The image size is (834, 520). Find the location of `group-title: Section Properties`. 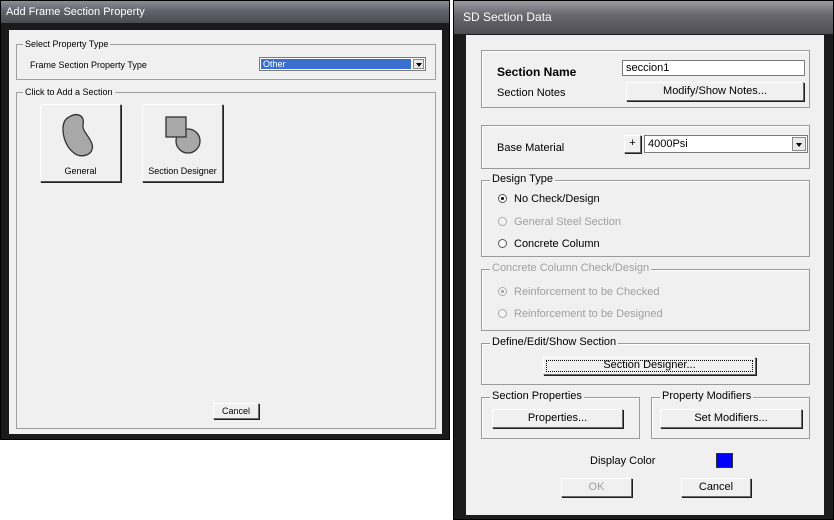

group-title: Section Properties is located at coordinates (537, 396).